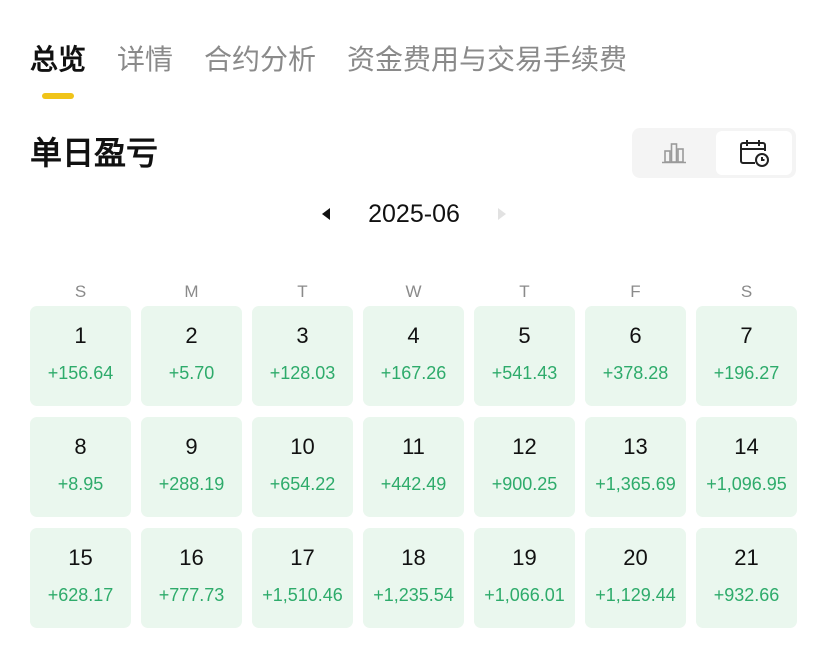 This screenshot has width=828, height=668. I want to click on day-pnl-value: +288.19, so click(191, 484).